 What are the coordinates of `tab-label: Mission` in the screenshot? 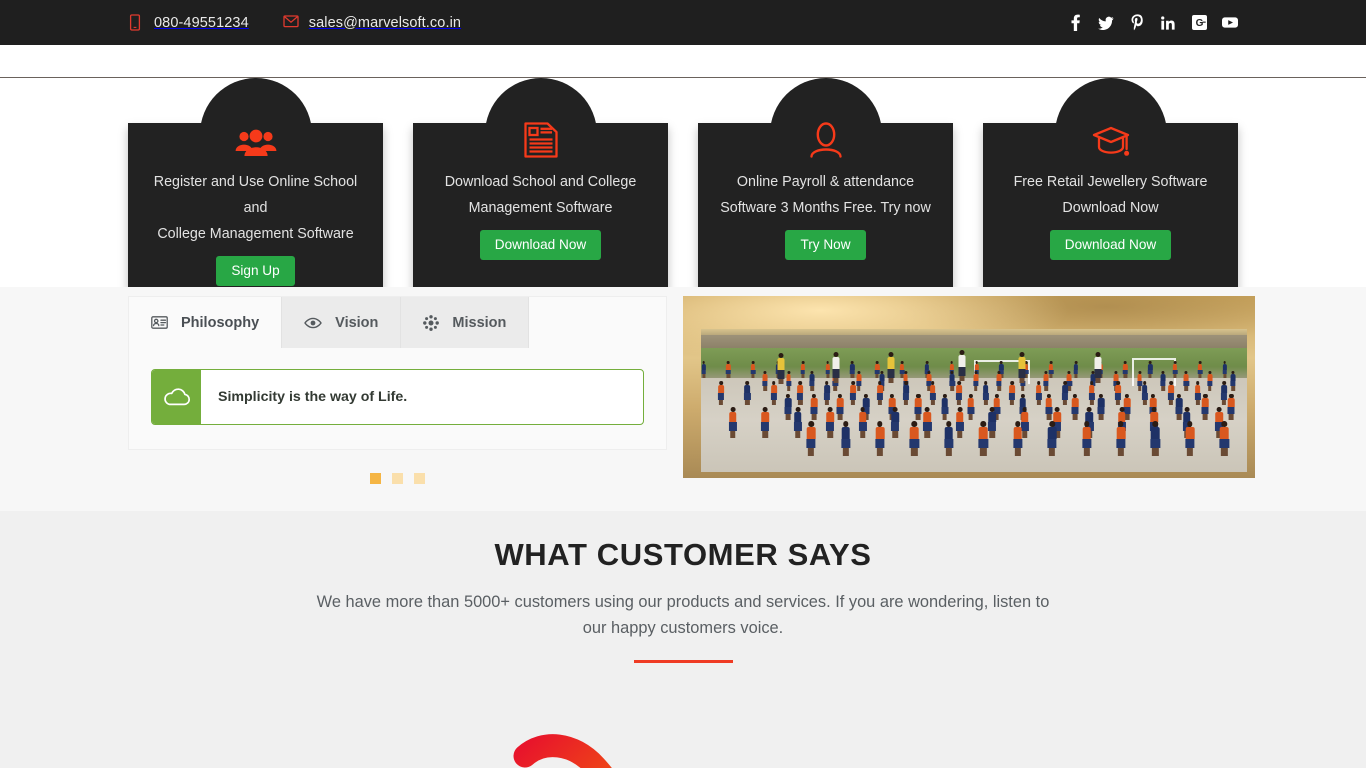 It's located at (479, 322).